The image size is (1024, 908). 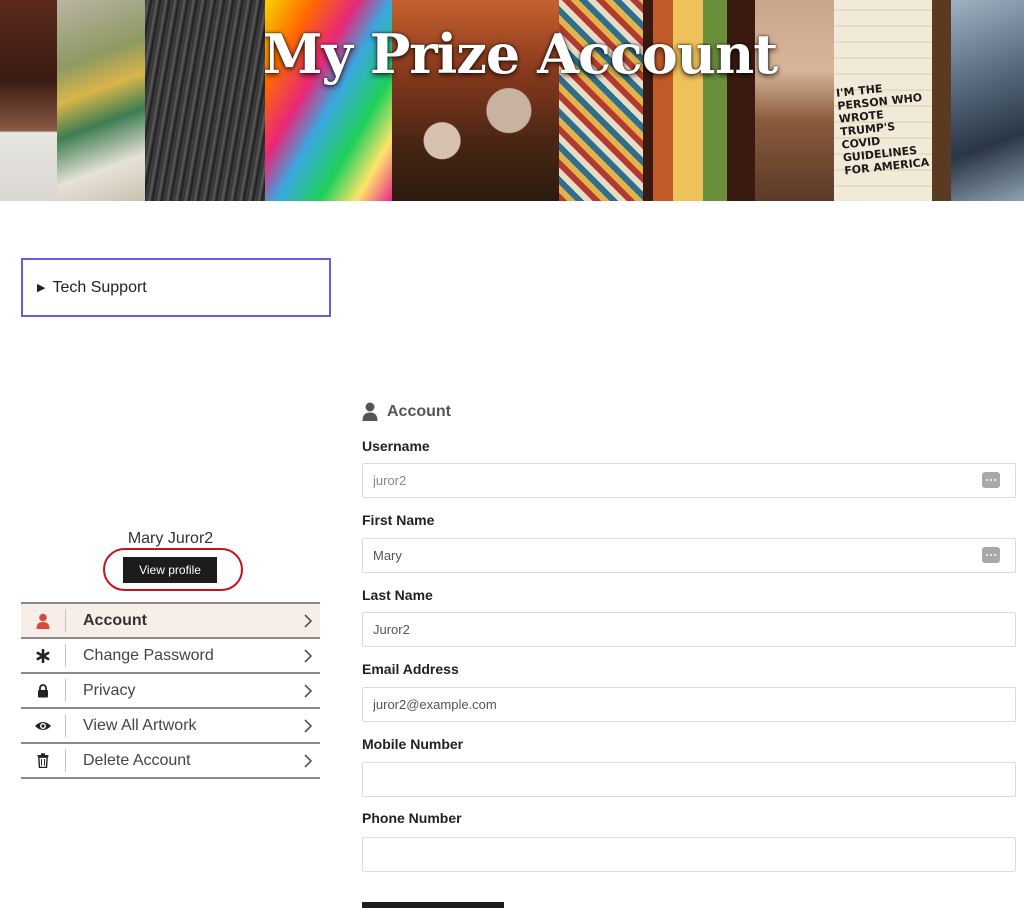 I want to click on mobile-field, so click(x=689, y=779).